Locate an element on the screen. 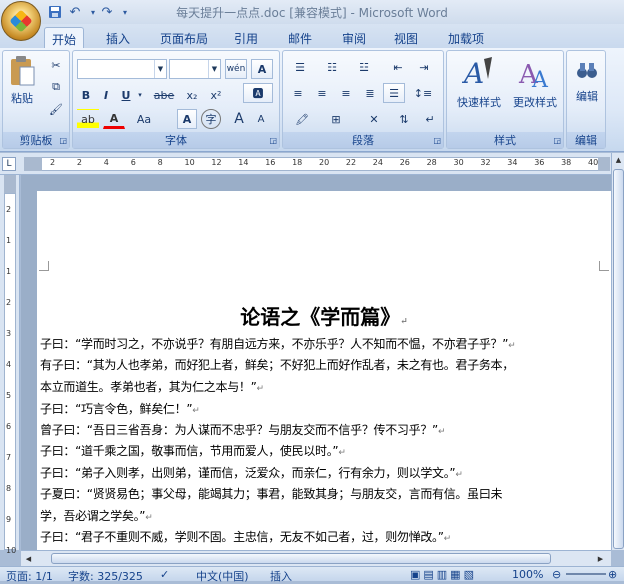 This screenshot has height=584, width=624. office-button is located at coordinates (21, 21).